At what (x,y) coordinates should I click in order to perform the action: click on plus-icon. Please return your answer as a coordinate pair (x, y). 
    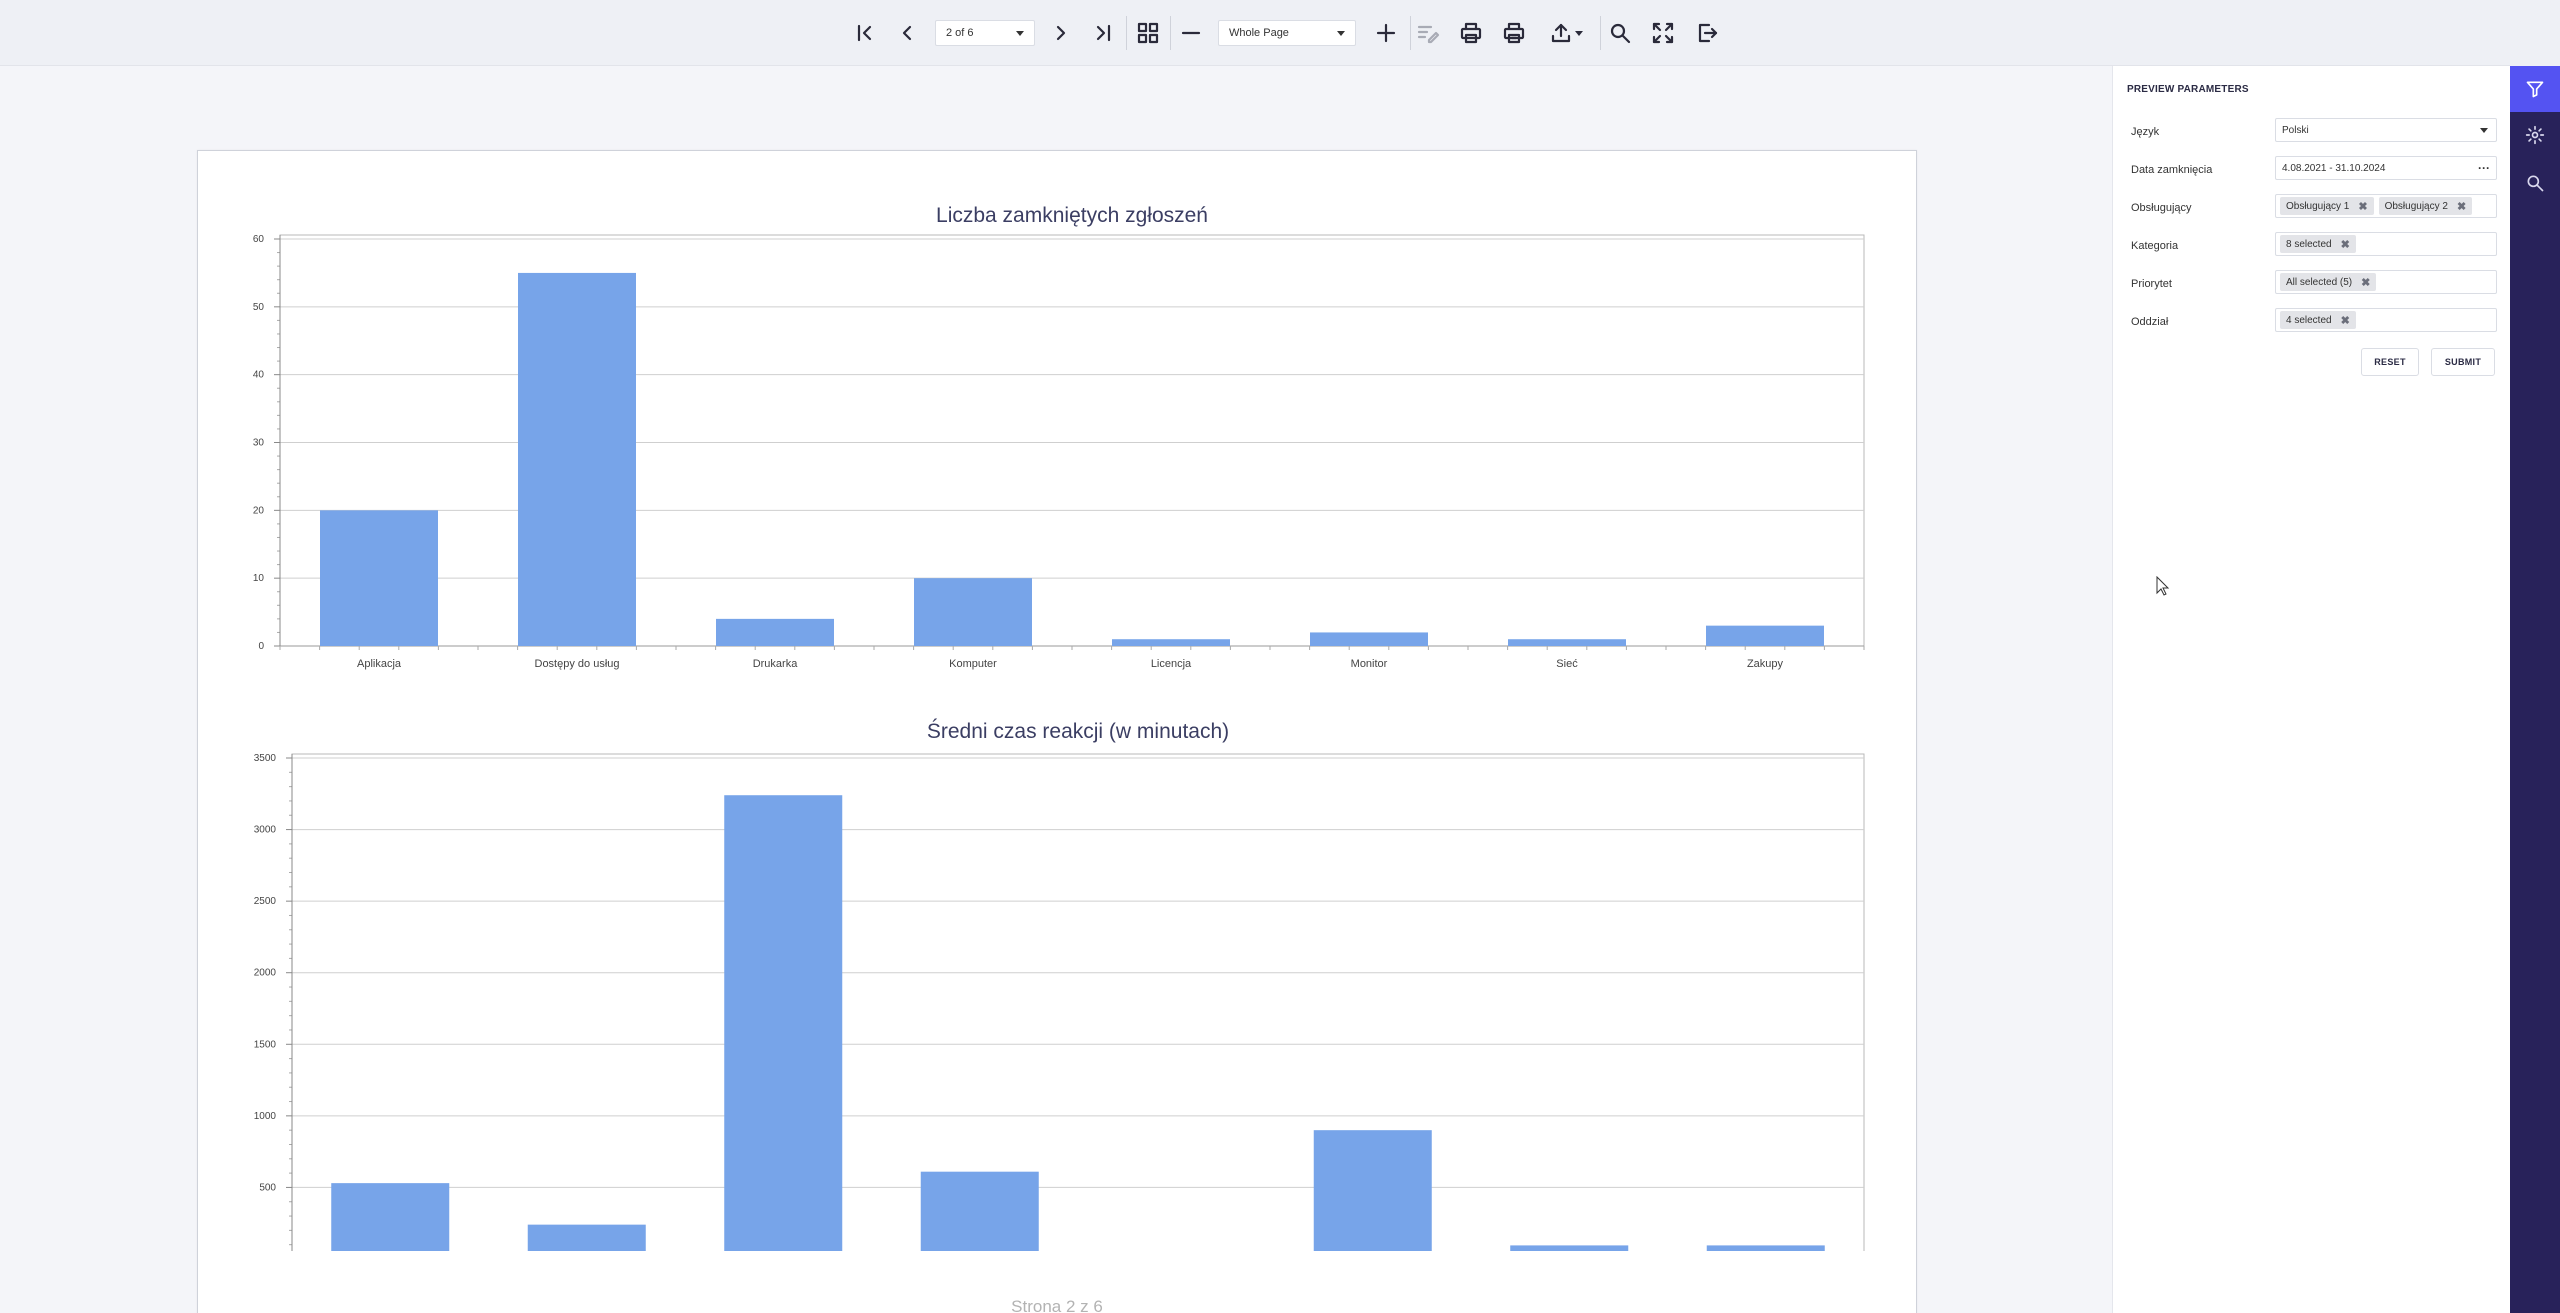
    Looking at the image, I should click on (1386, 33).